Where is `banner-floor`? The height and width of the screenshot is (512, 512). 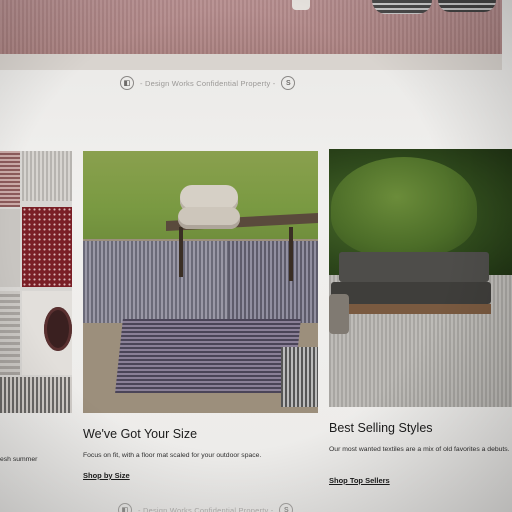
banner-floor is located at coordinates (251, 62).